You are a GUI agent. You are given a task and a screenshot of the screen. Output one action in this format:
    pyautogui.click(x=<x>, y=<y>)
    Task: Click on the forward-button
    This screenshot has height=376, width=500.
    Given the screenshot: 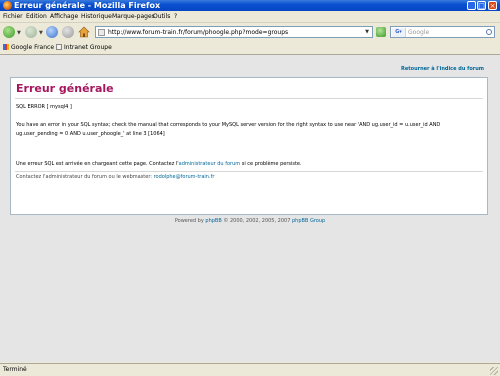 What is the action you would take?
    pyautogui.click(x=31, y=32)
    